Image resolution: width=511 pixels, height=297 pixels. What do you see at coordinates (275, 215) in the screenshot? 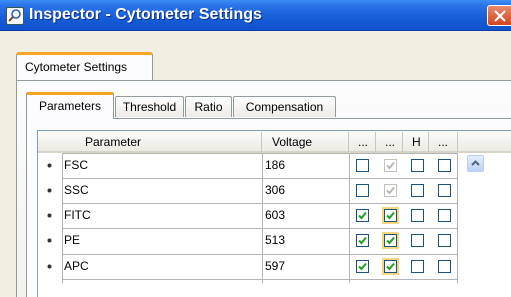
I see `voltage-cell: 603` at bounding box center [275, 215].